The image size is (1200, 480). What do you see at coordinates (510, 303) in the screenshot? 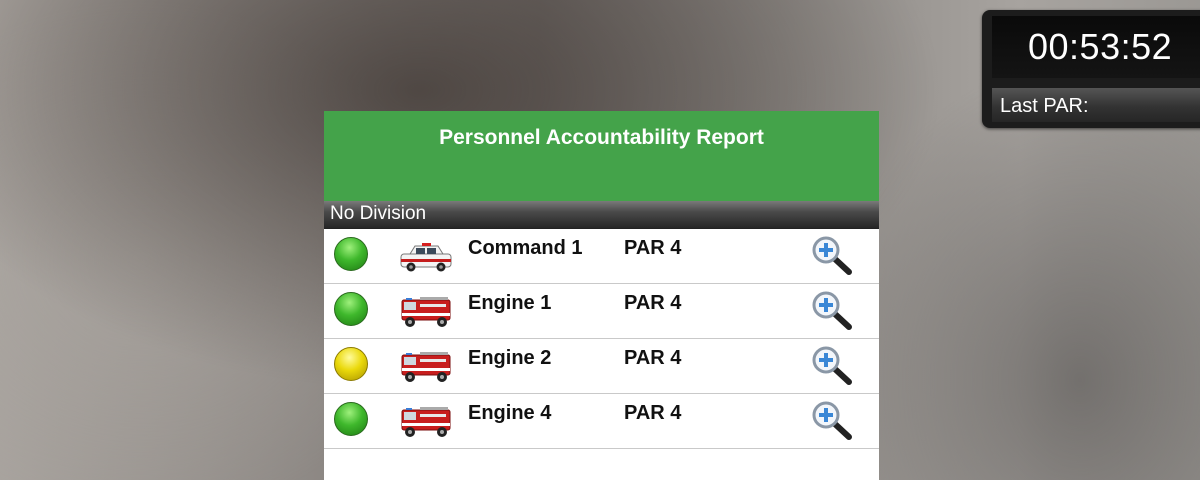
I see `unit-name: Engine 1` at bounding box center [510, 303].